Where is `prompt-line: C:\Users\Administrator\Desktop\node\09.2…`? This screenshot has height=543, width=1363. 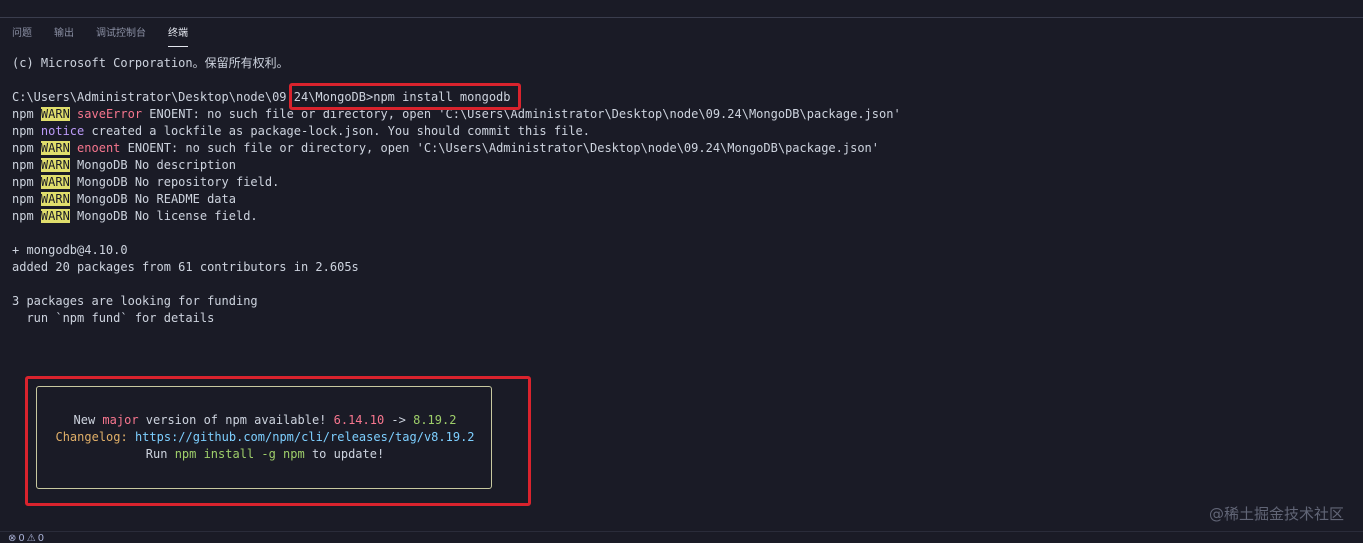 prompt-line: C:\Users\Administrator\Desktop\node\09.2… is located at coordinates (261, 97).